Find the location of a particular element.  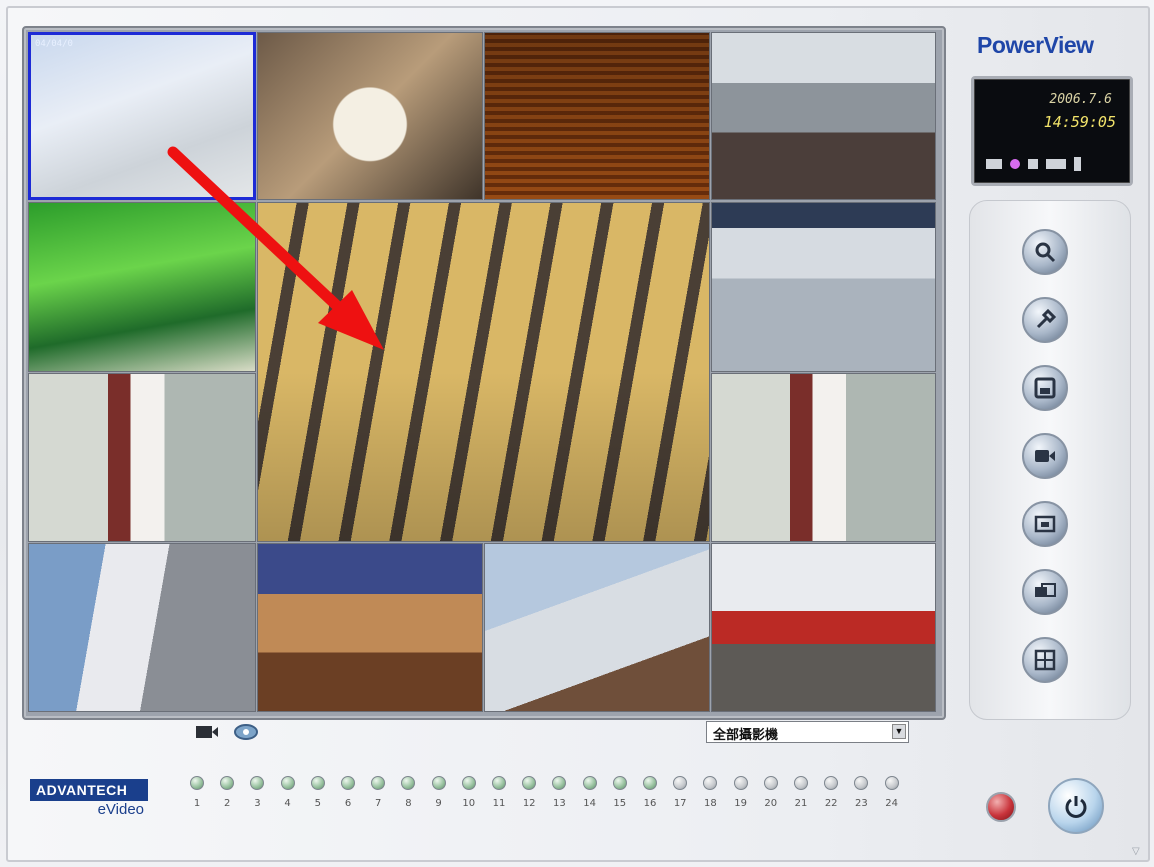

tools-button is located at coordinates (1045, 320).